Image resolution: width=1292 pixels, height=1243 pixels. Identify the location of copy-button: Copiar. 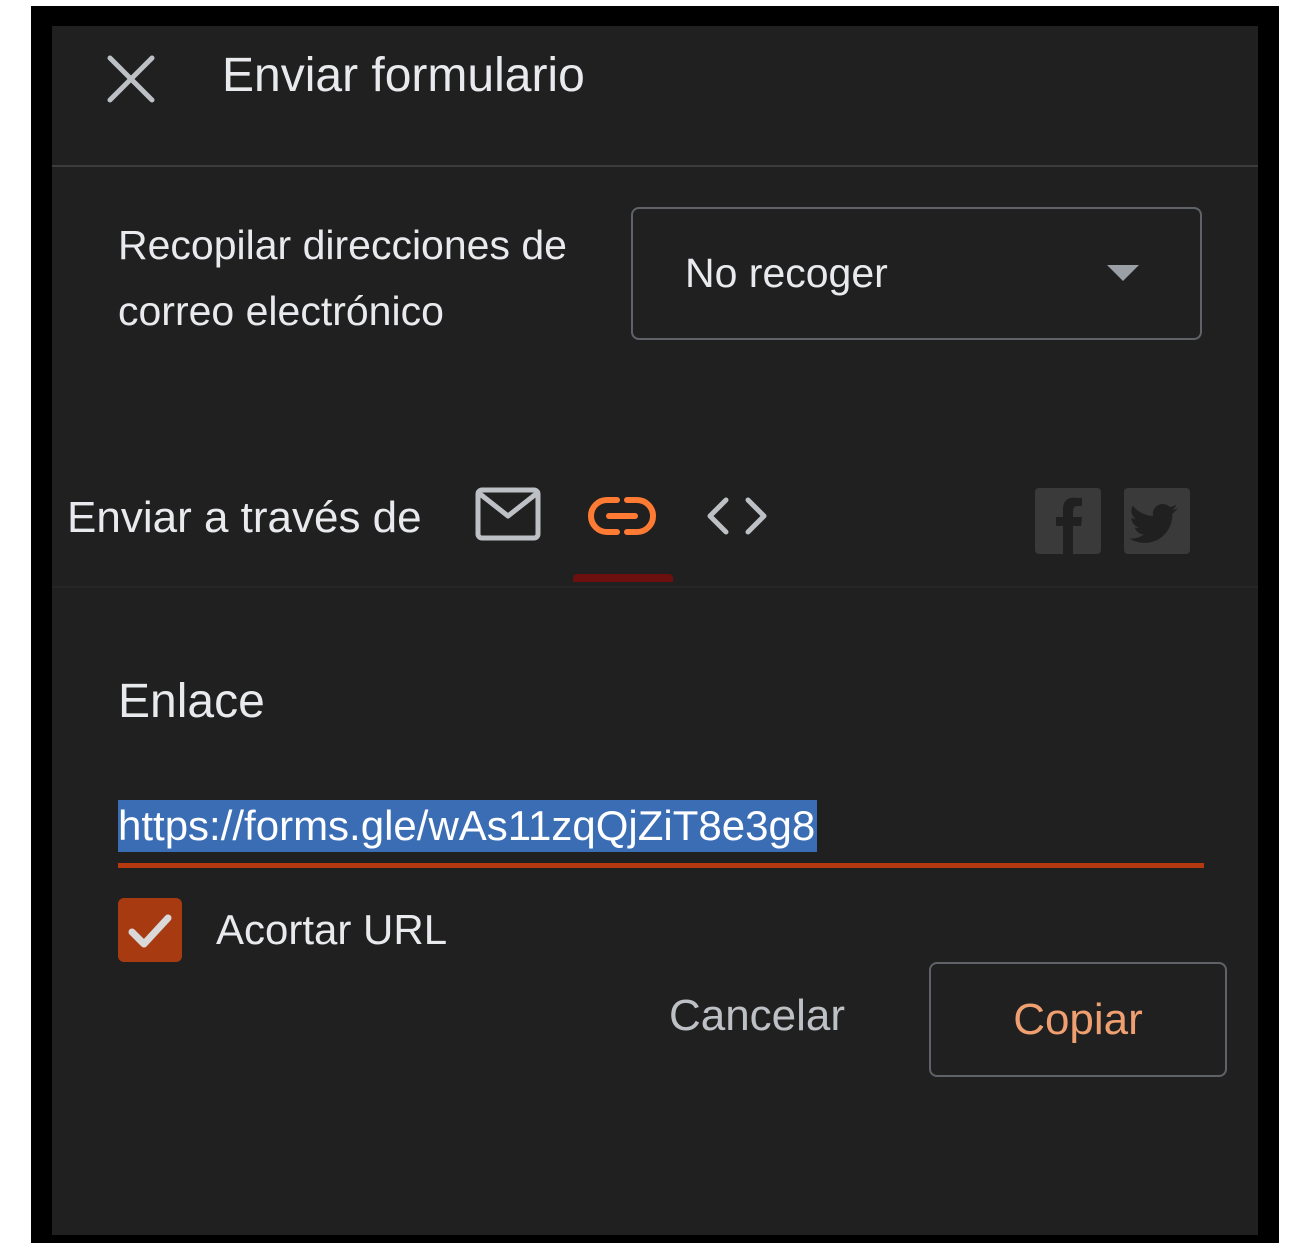
(1078, 1019).